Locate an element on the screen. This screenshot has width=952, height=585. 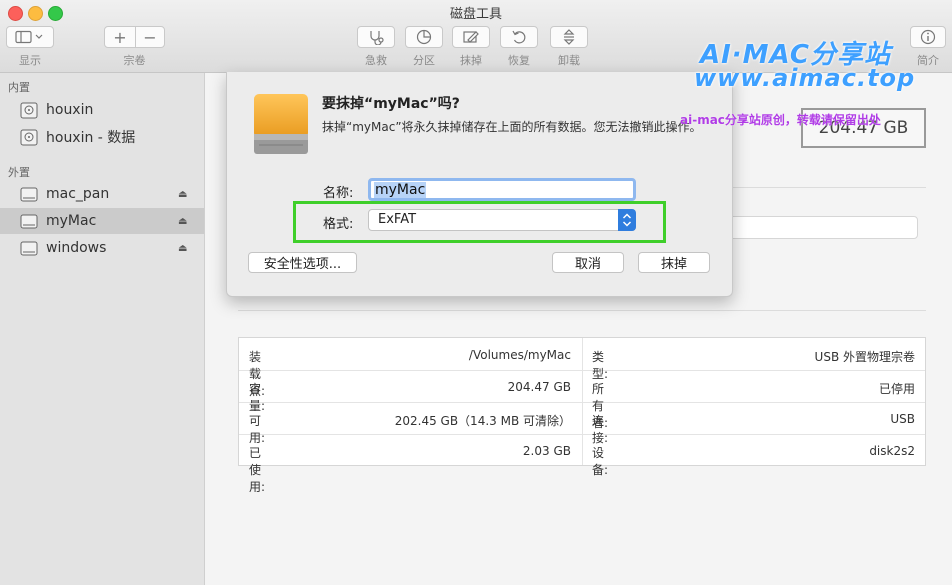
sidebar-item-label: houxin is located at coordinates (70, 110).